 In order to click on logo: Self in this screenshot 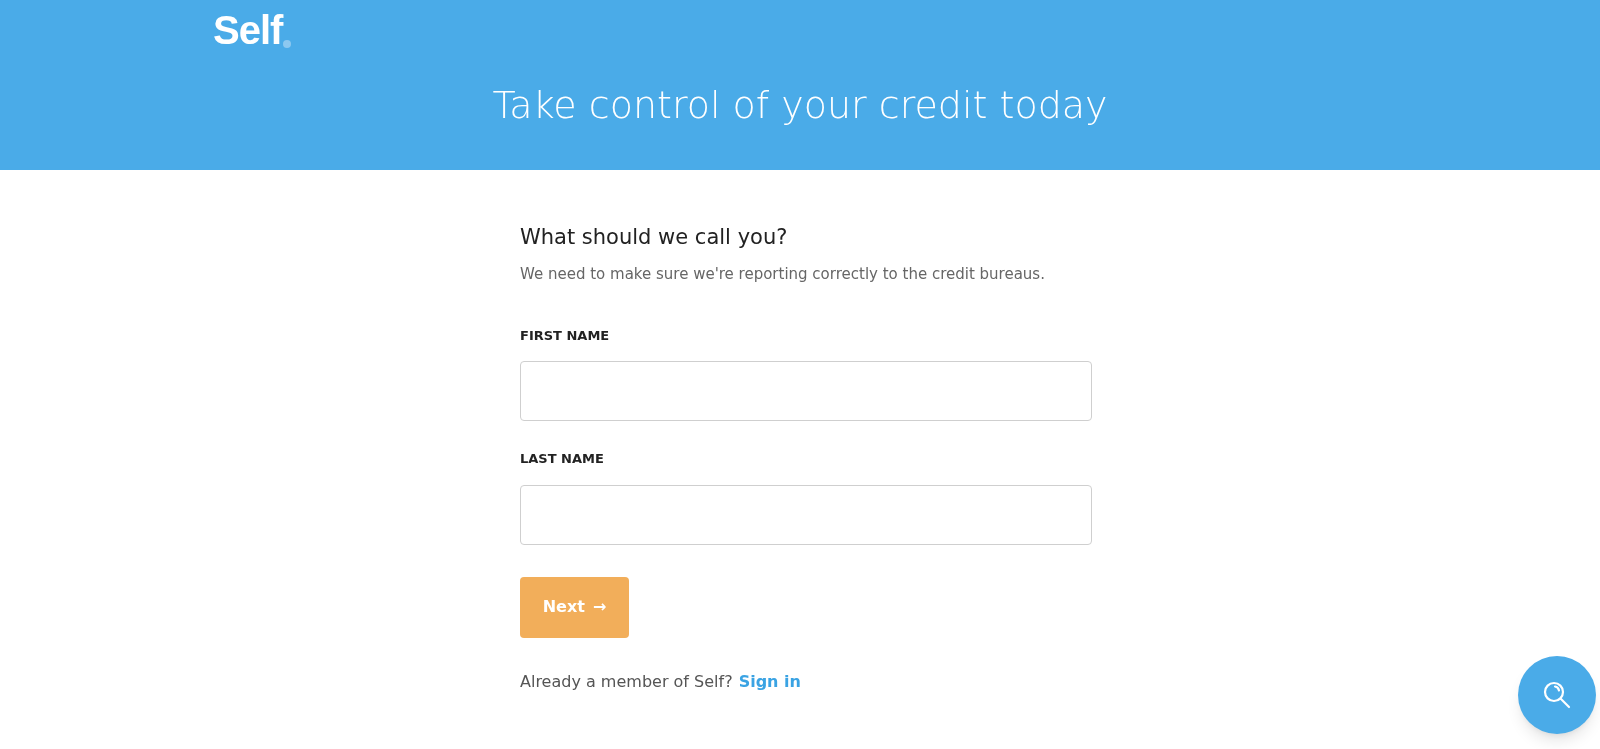, I will do `click(252, 30)`.